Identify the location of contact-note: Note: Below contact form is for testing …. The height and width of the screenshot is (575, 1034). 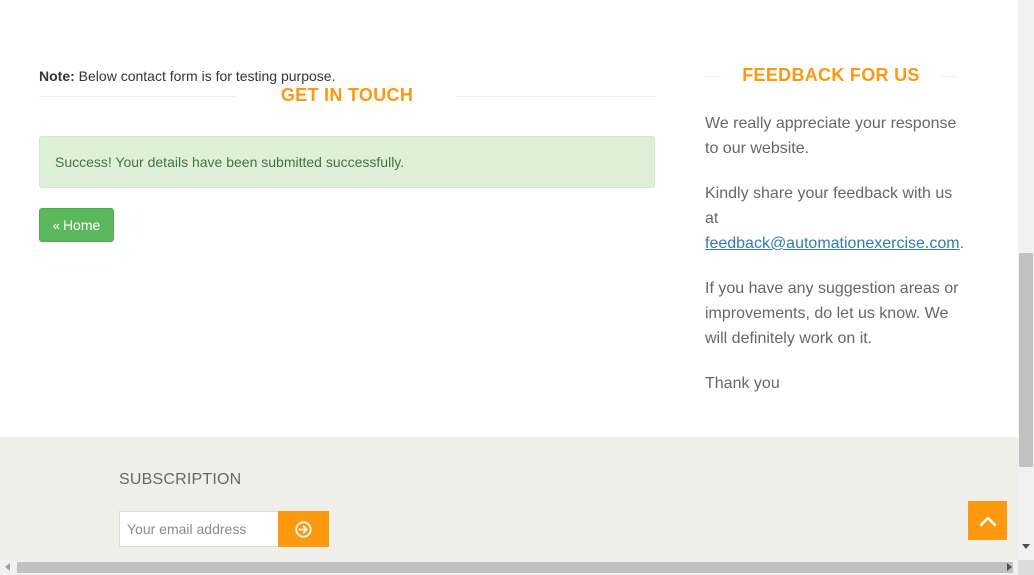
(187, 76).